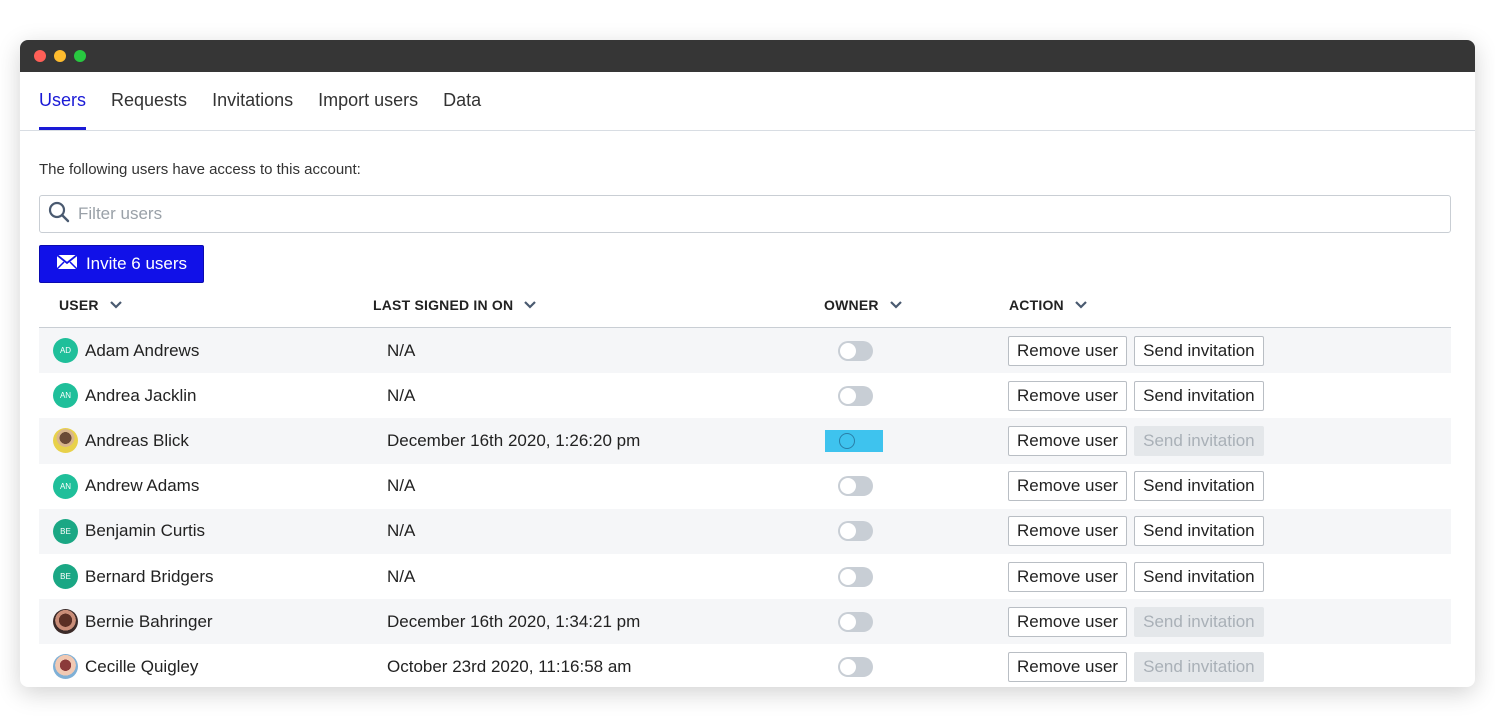  What do you see at coordinates (141, 395) in the screenshot?
I see `user-name: Andrea Jacklin` at bounding box center [141, 395].